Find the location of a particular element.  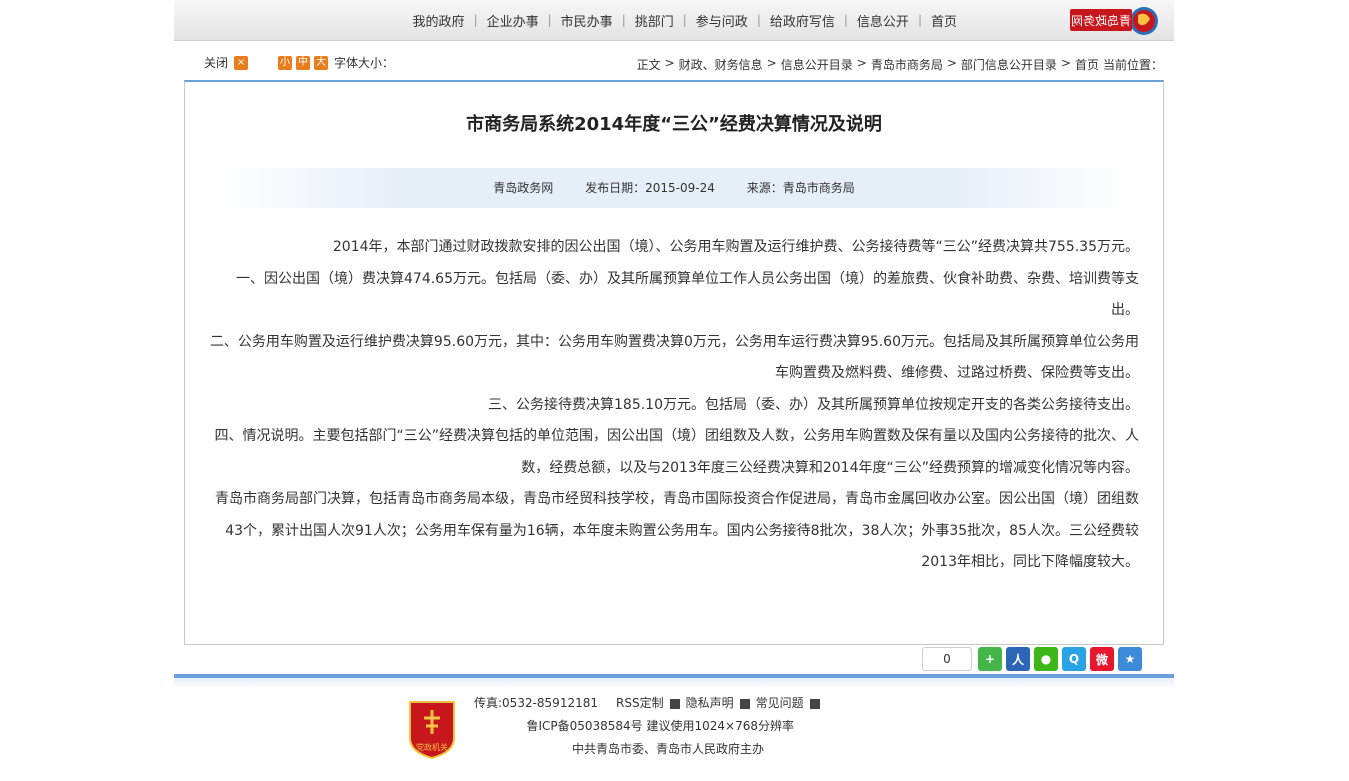

breadcrumb-item: 首页 is located at coordinates (1087, 64).